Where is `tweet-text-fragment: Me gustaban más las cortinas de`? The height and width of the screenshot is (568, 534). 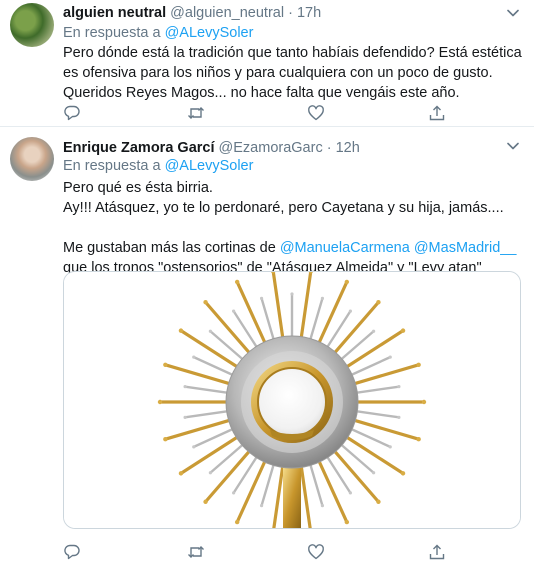
tweet-text-fragment: Me gustaban más las cortinas de is located at coordinates (169, 248).